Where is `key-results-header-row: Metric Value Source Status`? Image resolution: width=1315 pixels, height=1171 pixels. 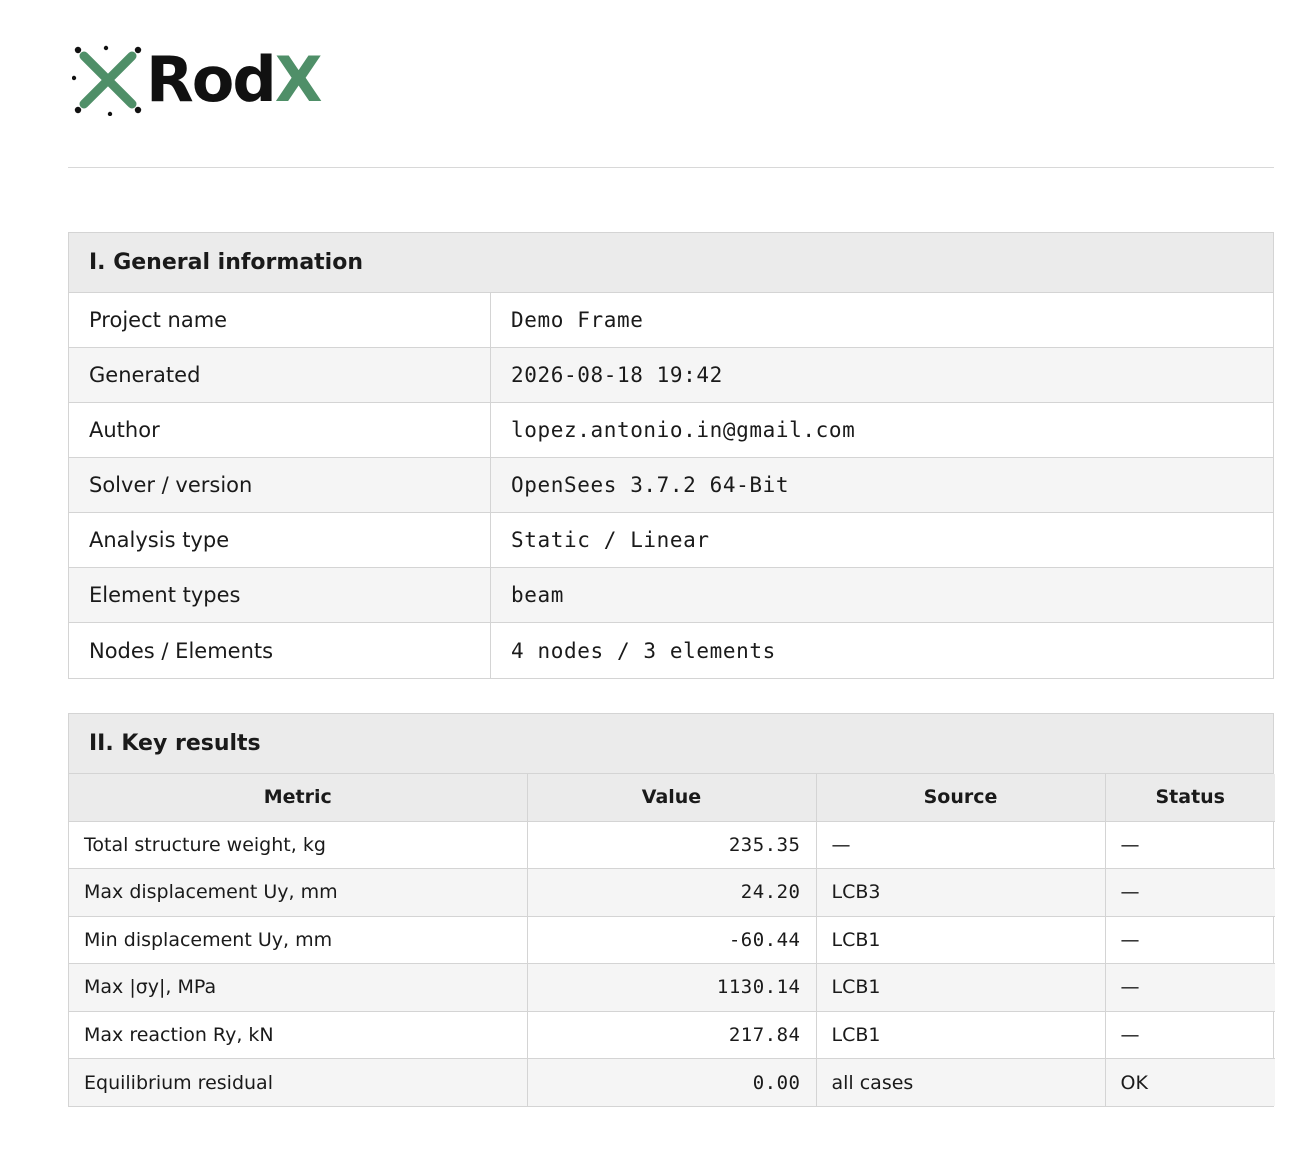 key-results-header-row: Metric Value Source Status is located at coordinates (672, 798).